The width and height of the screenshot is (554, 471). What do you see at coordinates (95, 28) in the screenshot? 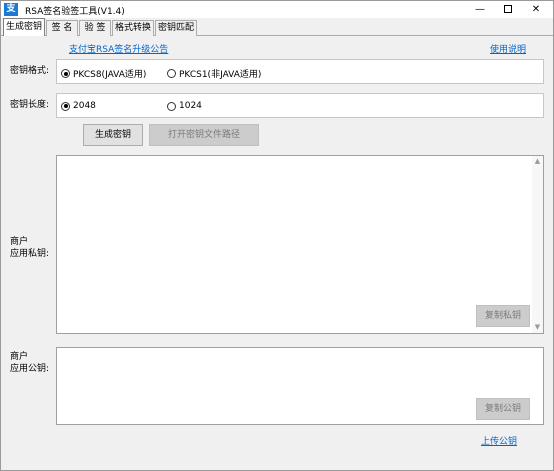
I see `tab-verify: 验 签` at bounding box center [95, 28].